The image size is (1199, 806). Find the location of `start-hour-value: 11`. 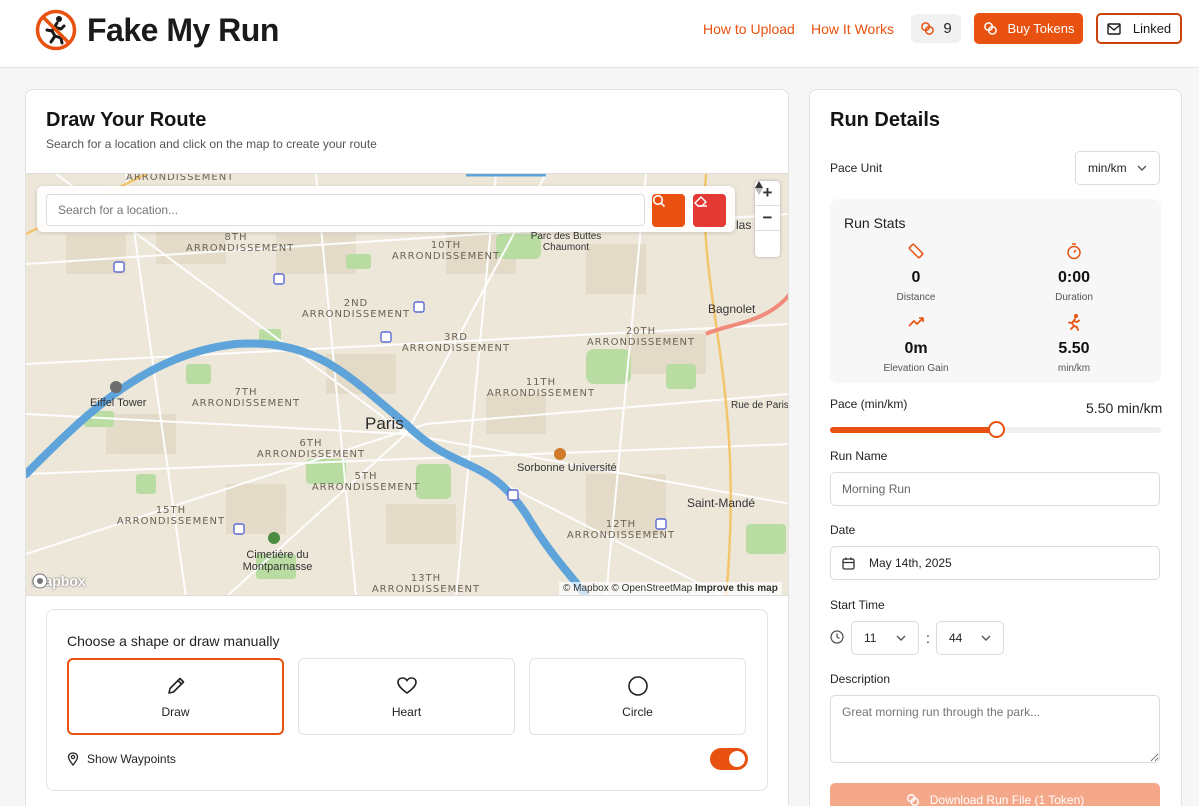

start-hour-value: 11 is located at coordinates (870, 638).